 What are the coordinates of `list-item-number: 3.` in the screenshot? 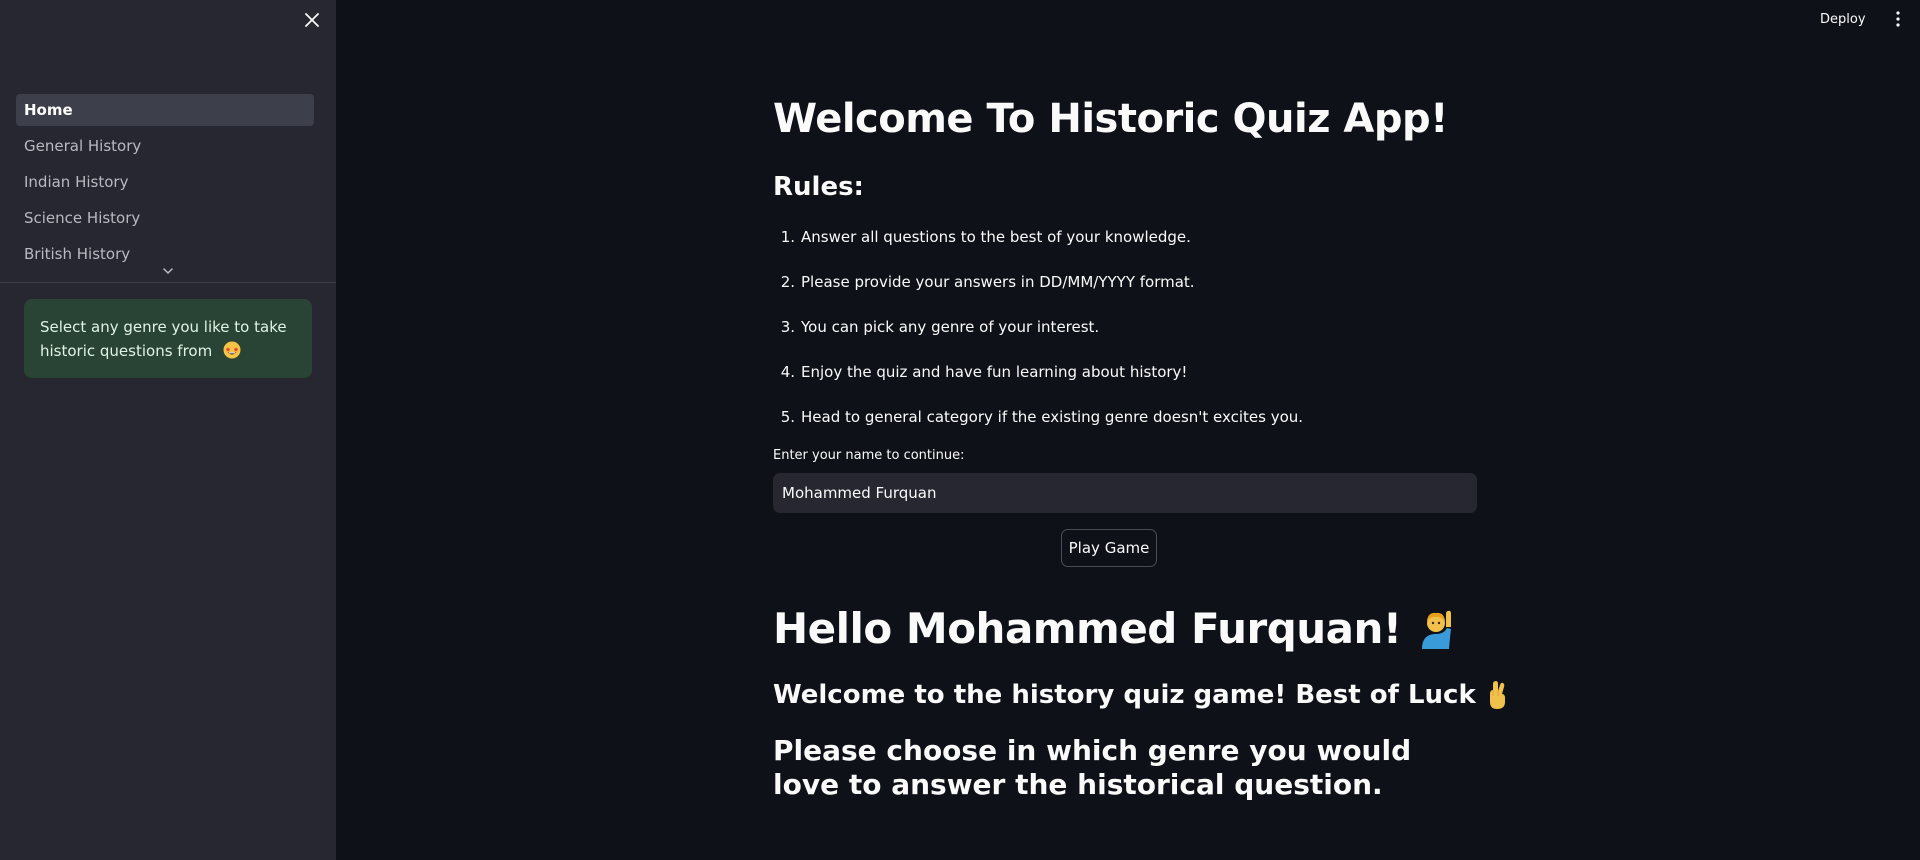 It's located at (787, 327).